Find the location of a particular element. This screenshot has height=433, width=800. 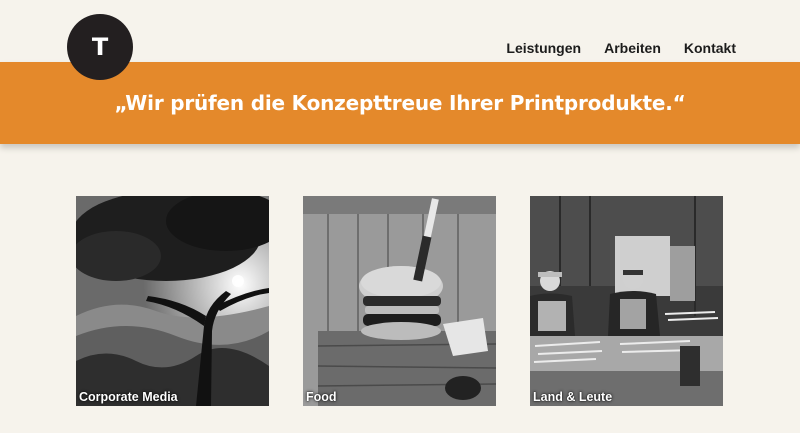

tree-landscape-photo is located at coordinates (172, 301).